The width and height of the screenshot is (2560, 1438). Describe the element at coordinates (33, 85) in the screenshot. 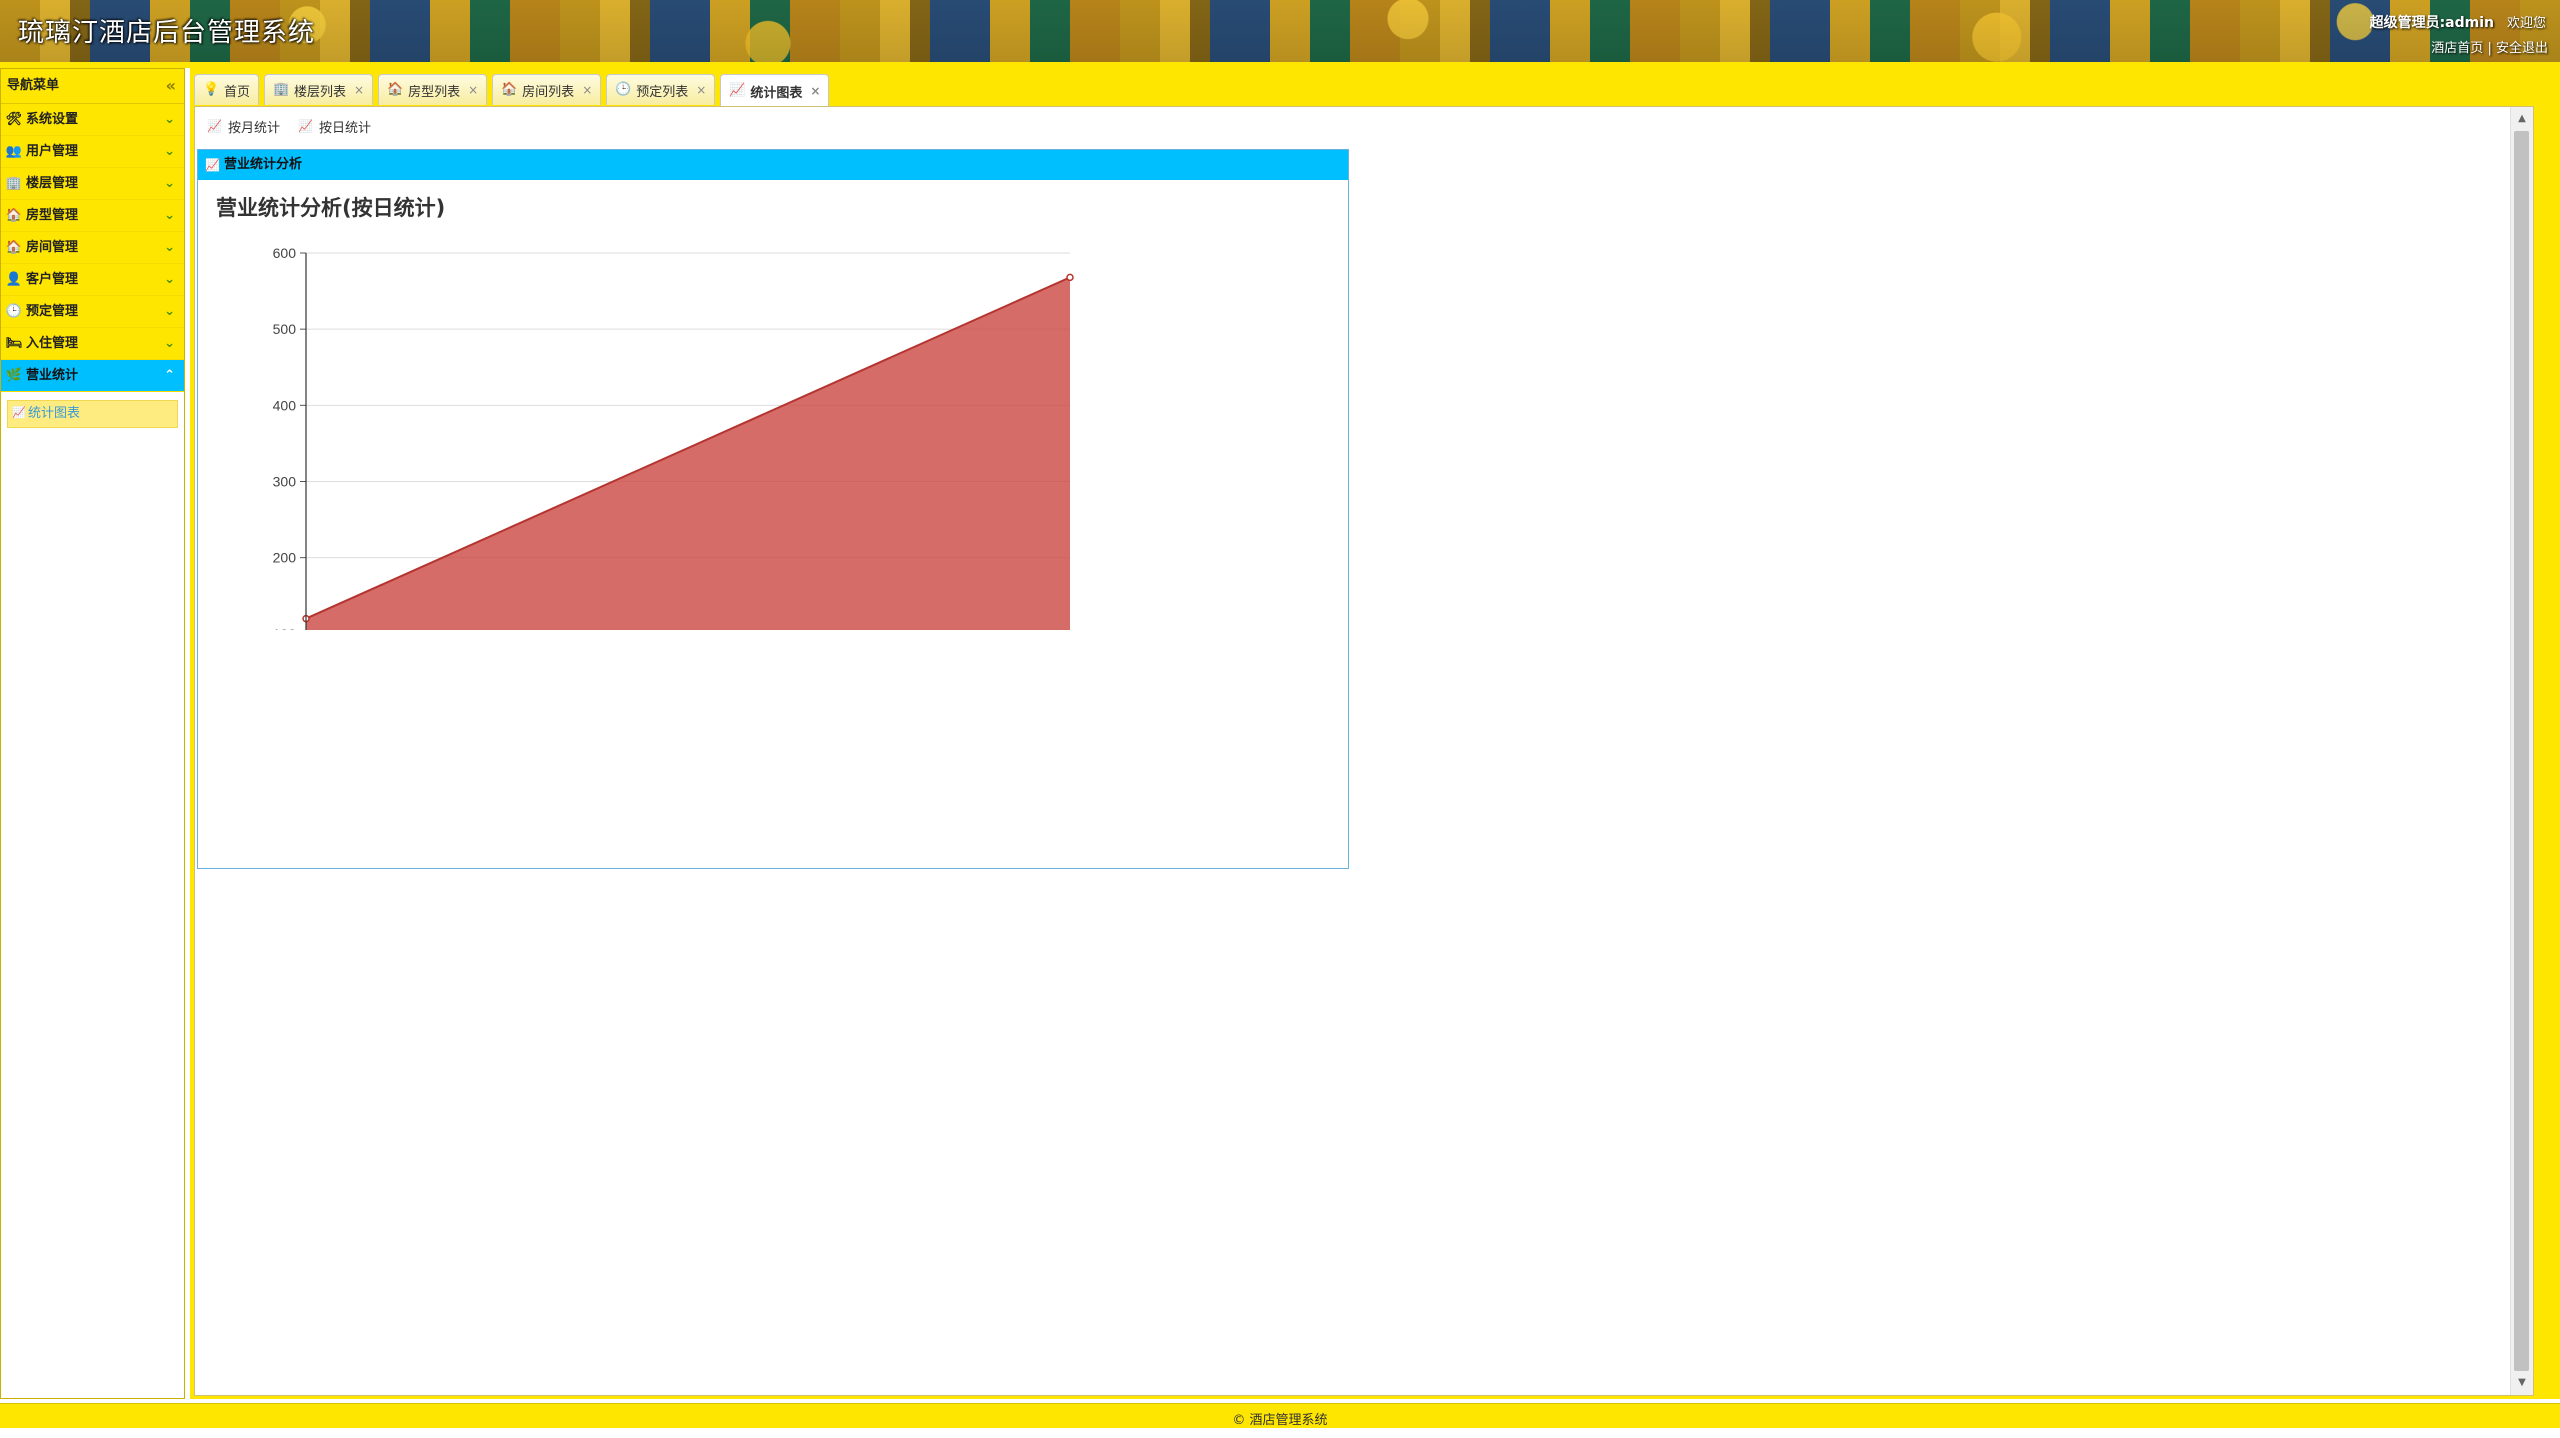

I see `sidebar-title: 导航菜单` at that location.